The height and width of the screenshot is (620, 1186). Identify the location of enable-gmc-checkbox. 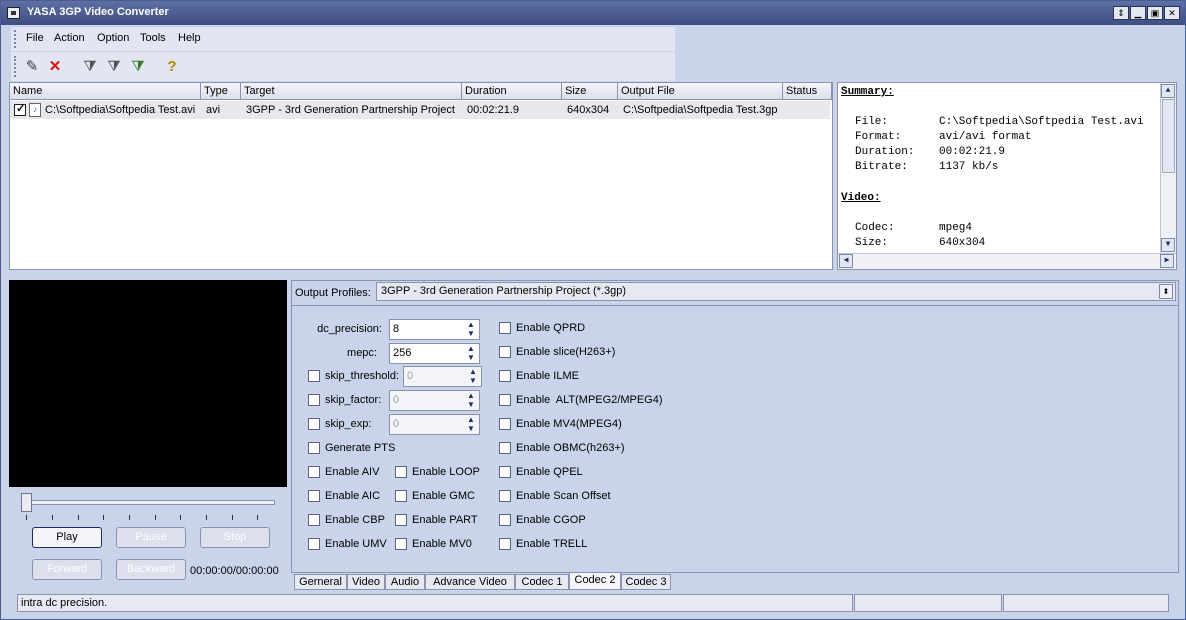
(401, 496).